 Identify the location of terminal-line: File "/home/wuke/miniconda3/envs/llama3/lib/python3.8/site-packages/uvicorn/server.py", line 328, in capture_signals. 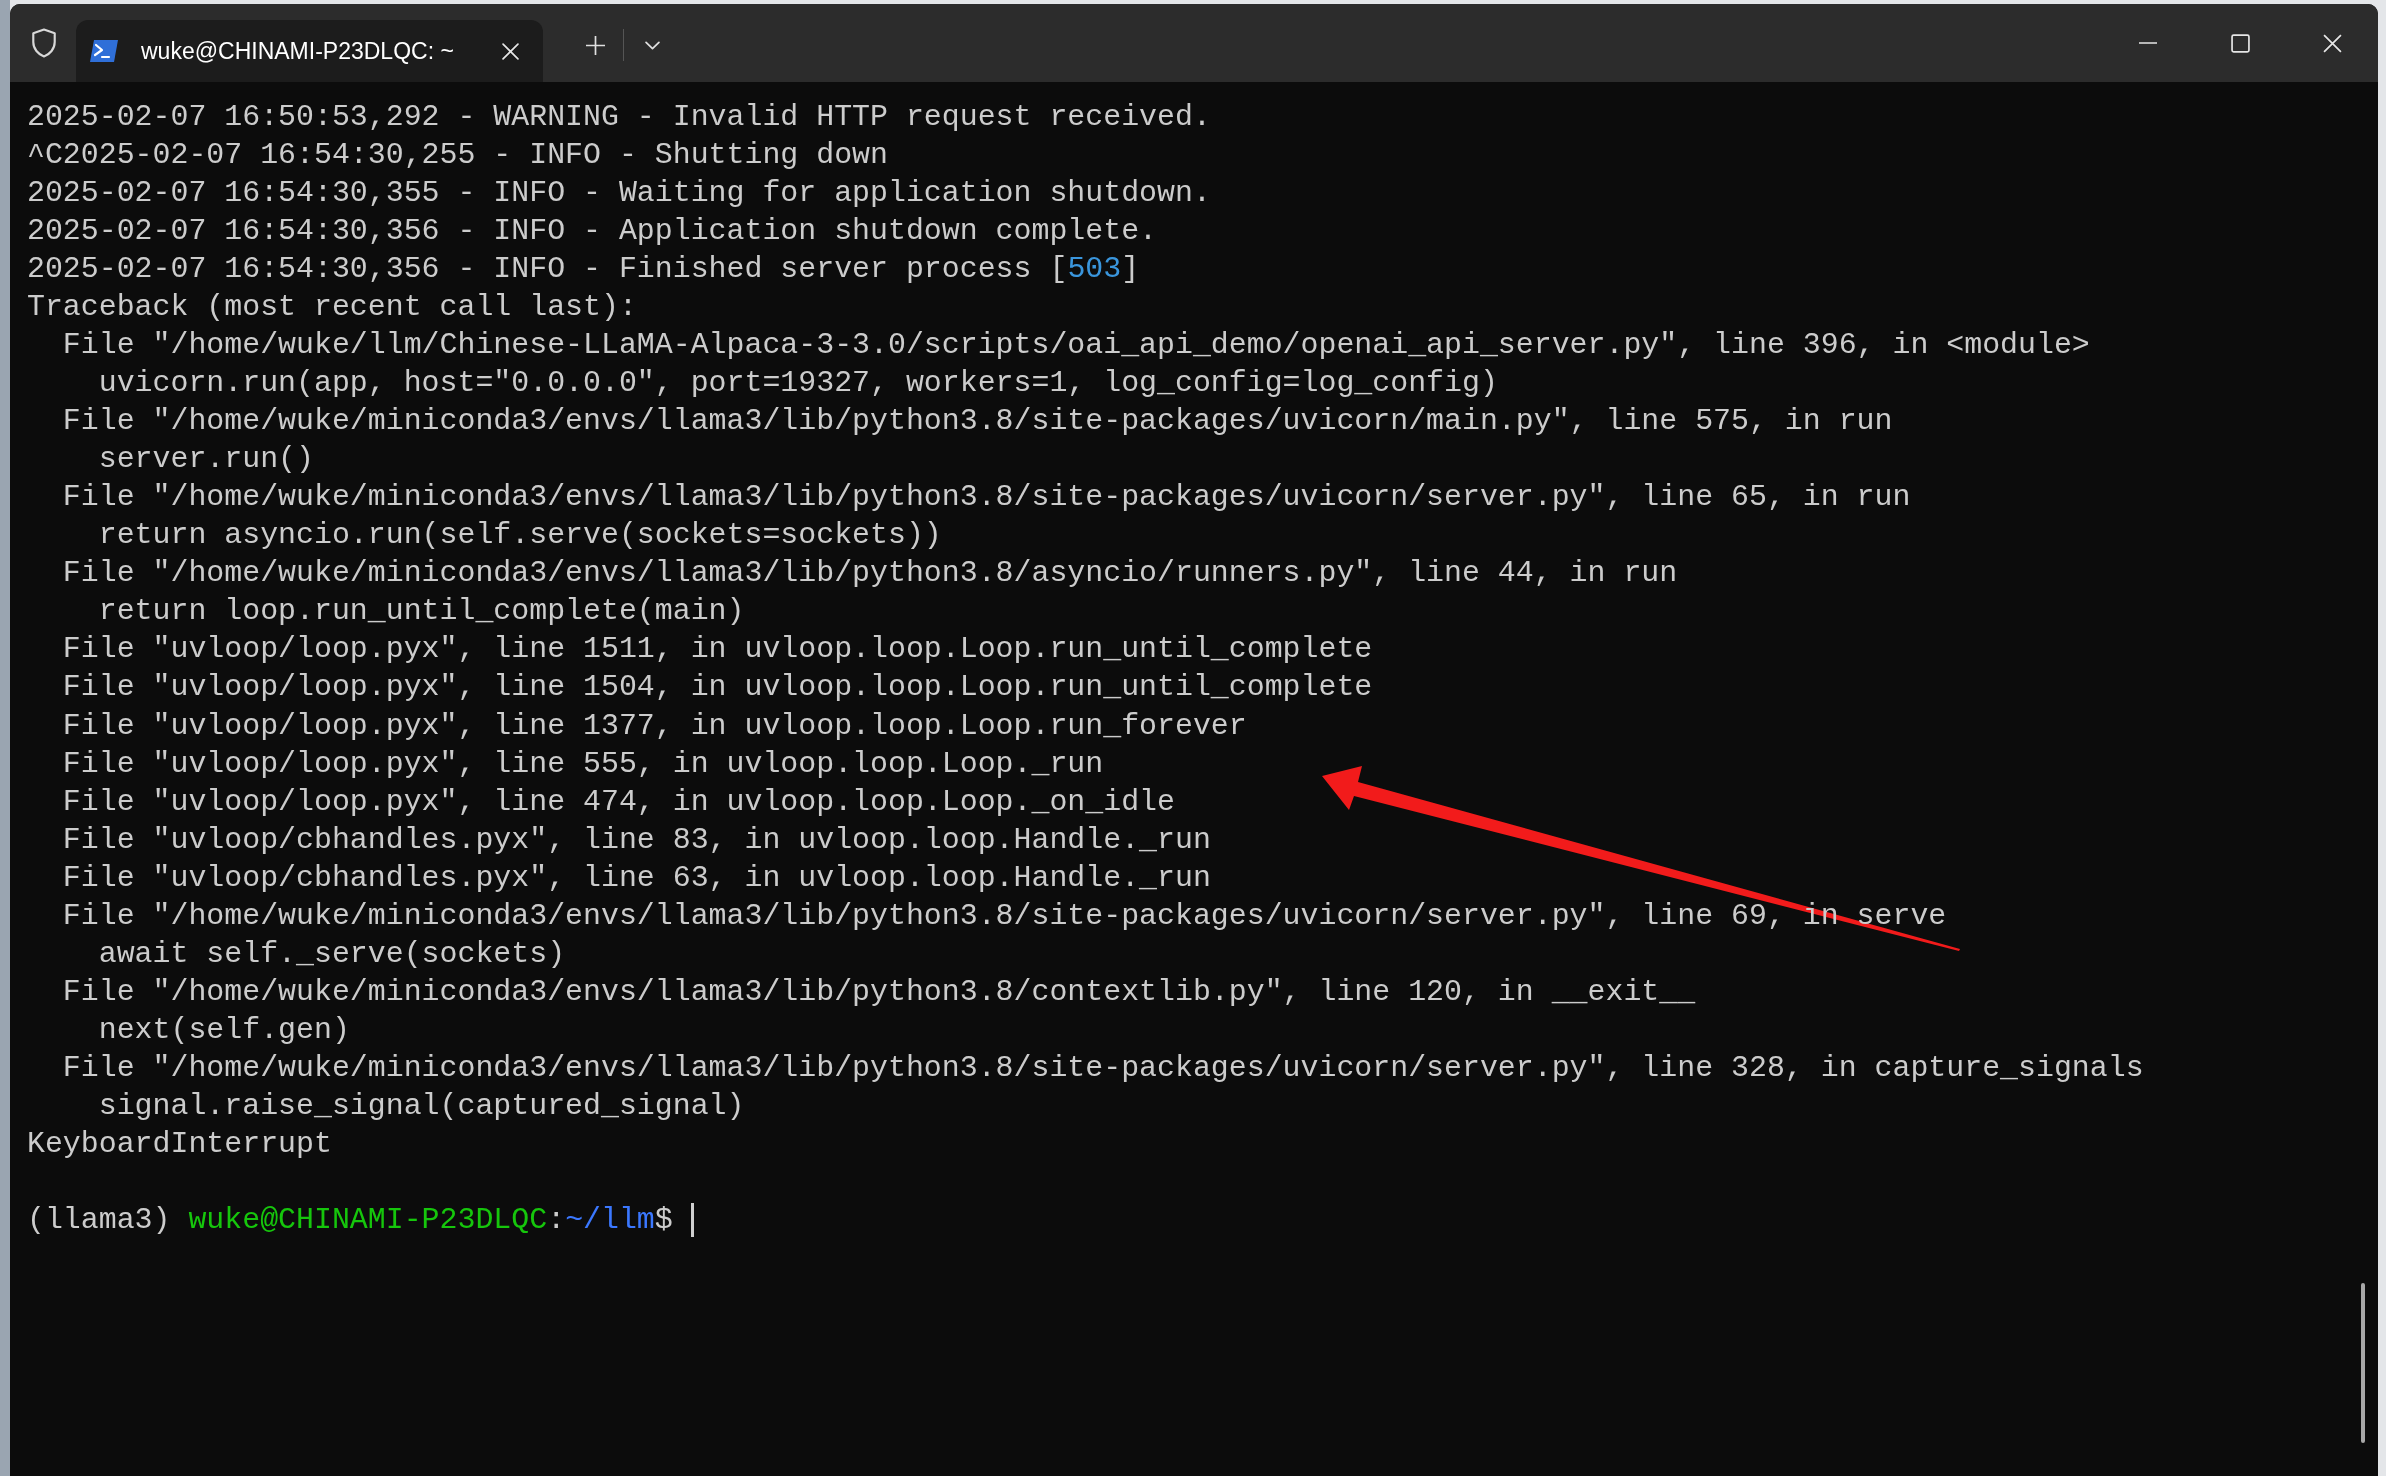
(1103, 1068).